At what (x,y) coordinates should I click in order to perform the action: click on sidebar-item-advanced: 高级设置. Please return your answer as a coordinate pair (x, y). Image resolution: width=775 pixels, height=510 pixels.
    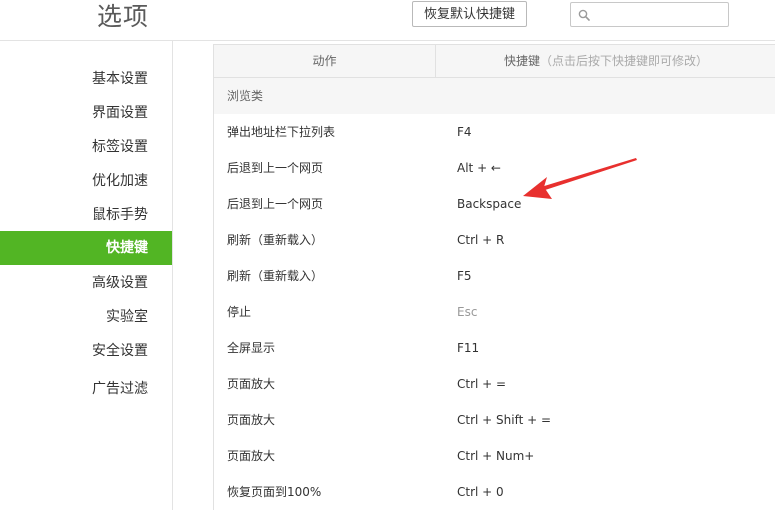
    Looking at the image, I should click on (86, 283).